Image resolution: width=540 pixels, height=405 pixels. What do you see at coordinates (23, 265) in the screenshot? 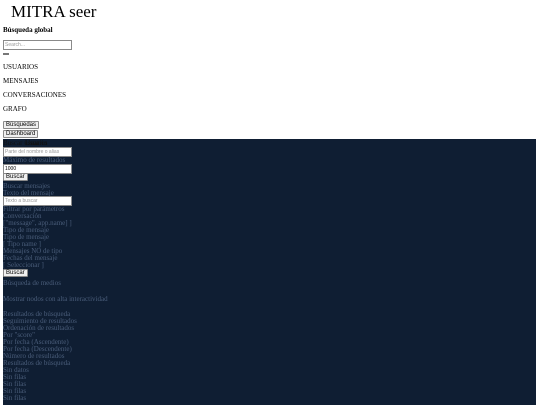
I see `filter-line: [ Seleccionar ]` at bounding box center [23, 265].